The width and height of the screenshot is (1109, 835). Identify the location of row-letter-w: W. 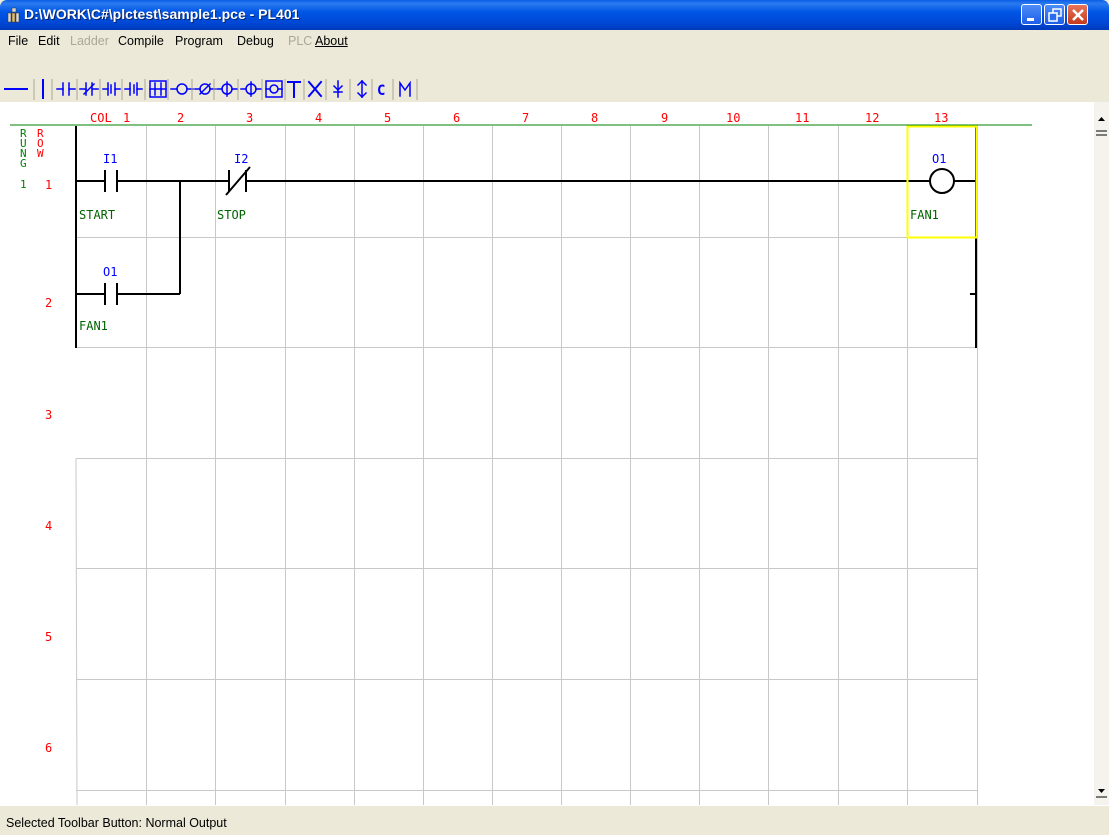
(40, 153).